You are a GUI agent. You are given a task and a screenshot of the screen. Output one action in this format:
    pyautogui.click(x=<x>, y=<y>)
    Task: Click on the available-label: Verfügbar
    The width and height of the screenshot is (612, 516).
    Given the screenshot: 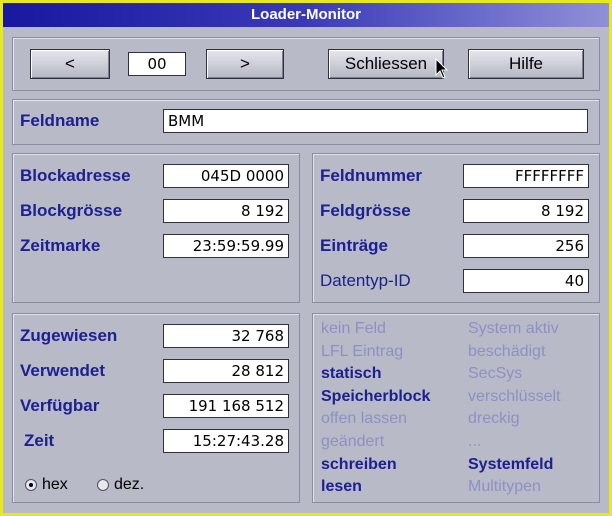 What is the action you would take?
    pyautogui.click(x=60, y=405)
    